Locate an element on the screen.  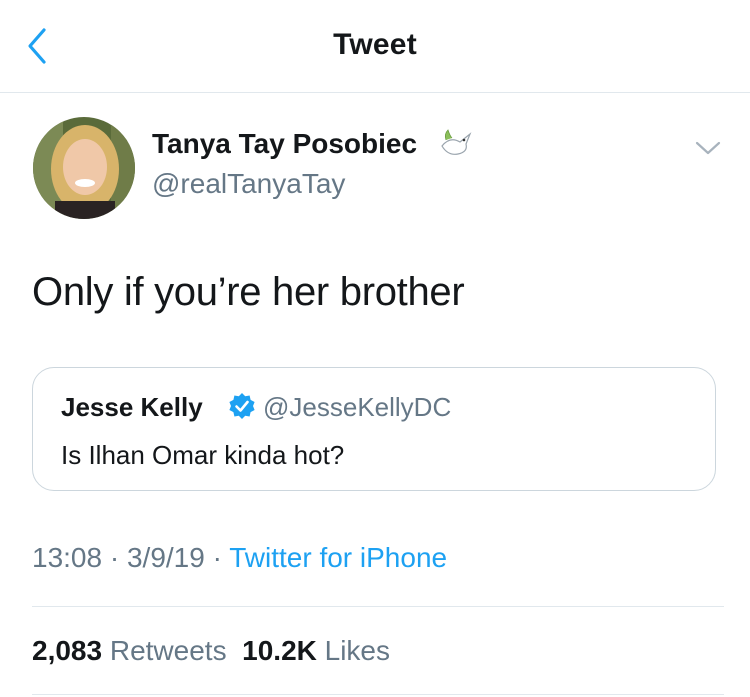
tweet-text: Only if you’re her brother is located at coordinates (248, 292).